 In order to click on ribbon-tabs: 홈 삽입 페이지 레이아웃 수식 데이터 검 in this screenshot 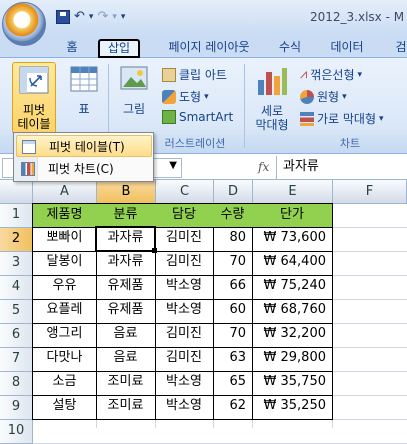, I will do `click(203, 47)`.